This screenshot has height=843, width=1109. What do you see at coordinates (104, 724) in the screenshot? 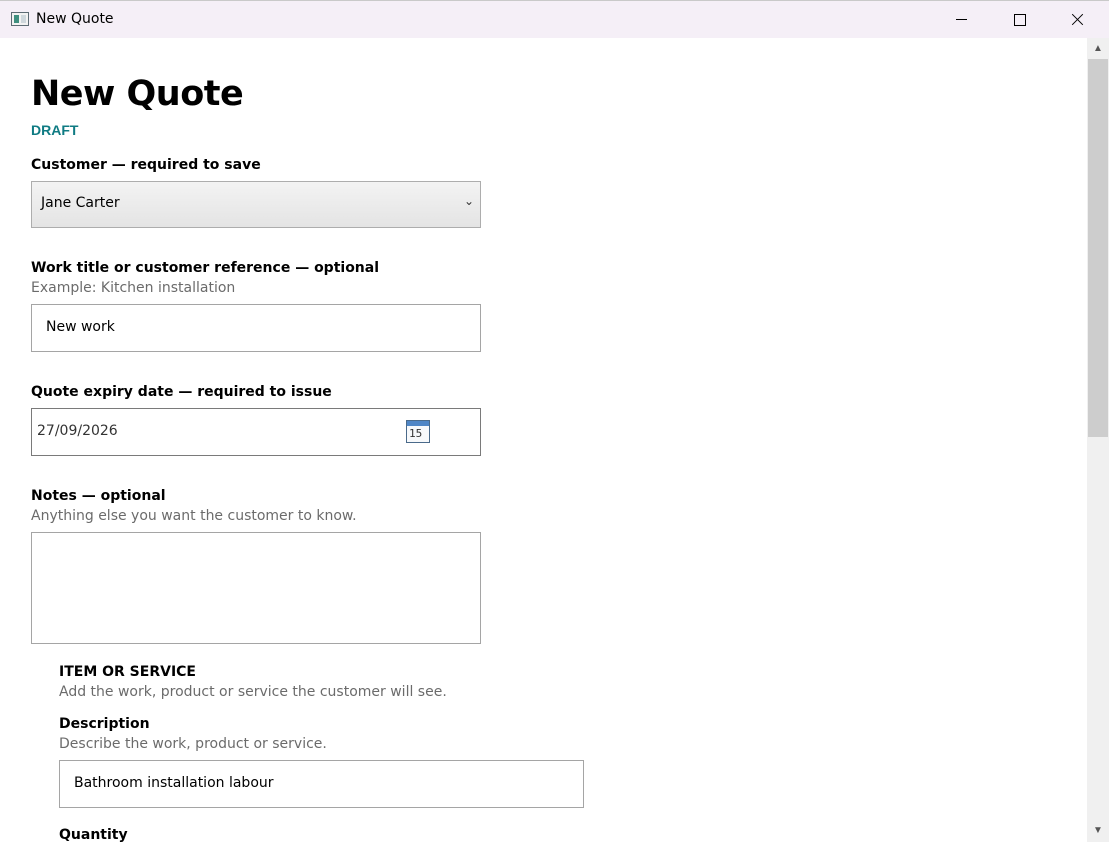
I see `description-label: Description` at bounding box center [104, 724].